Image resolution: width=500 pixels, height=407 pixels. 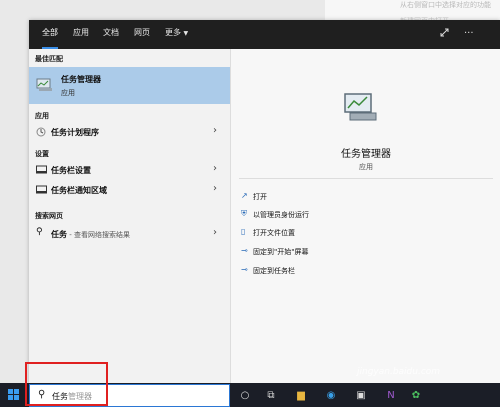 I want to click on search-icon: ⚲, so click(x=39, y=232).